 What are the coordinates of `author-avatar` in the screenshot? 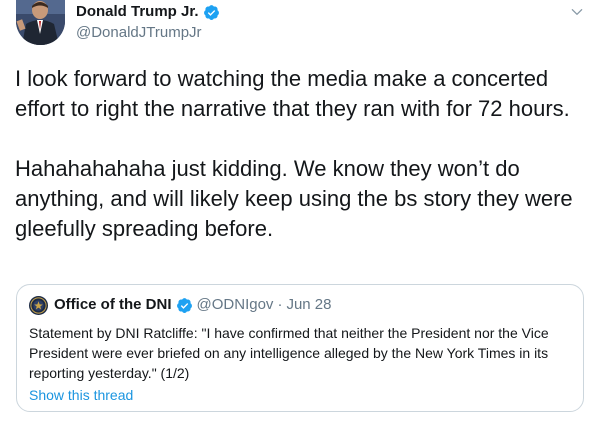 It's located at (40, 22).